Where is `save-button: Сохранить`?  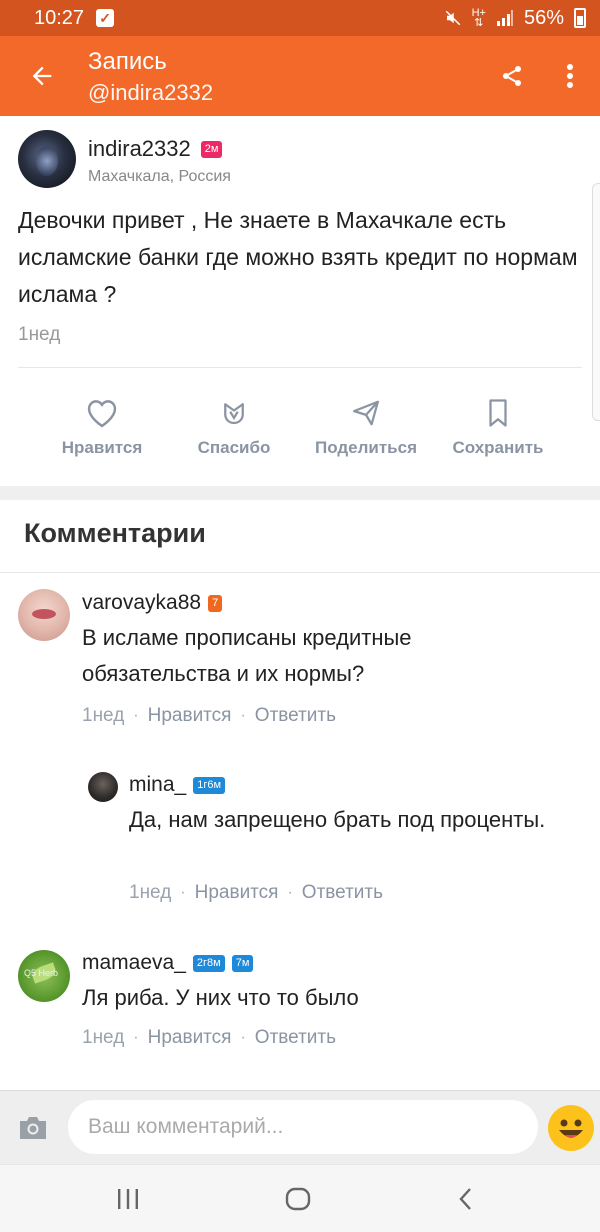
save-button: Сохранить is located at coordinates (498, 431).